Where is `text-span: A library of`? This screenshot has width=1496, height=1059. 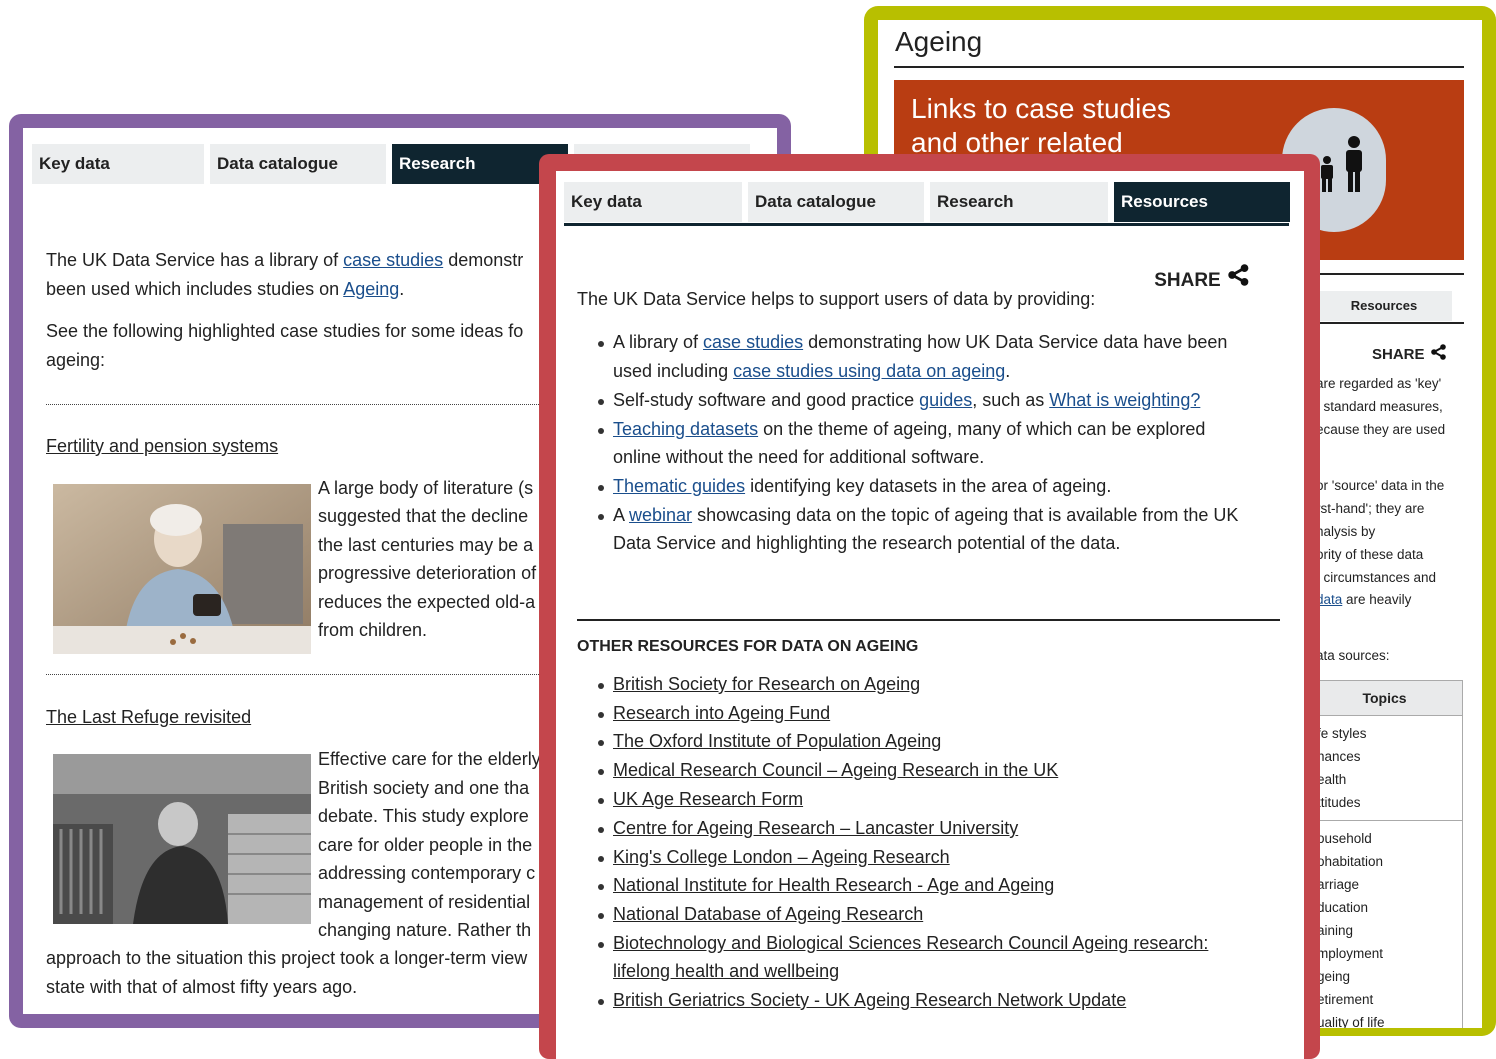 text-span: A library of is located at coordinates (658, 342).